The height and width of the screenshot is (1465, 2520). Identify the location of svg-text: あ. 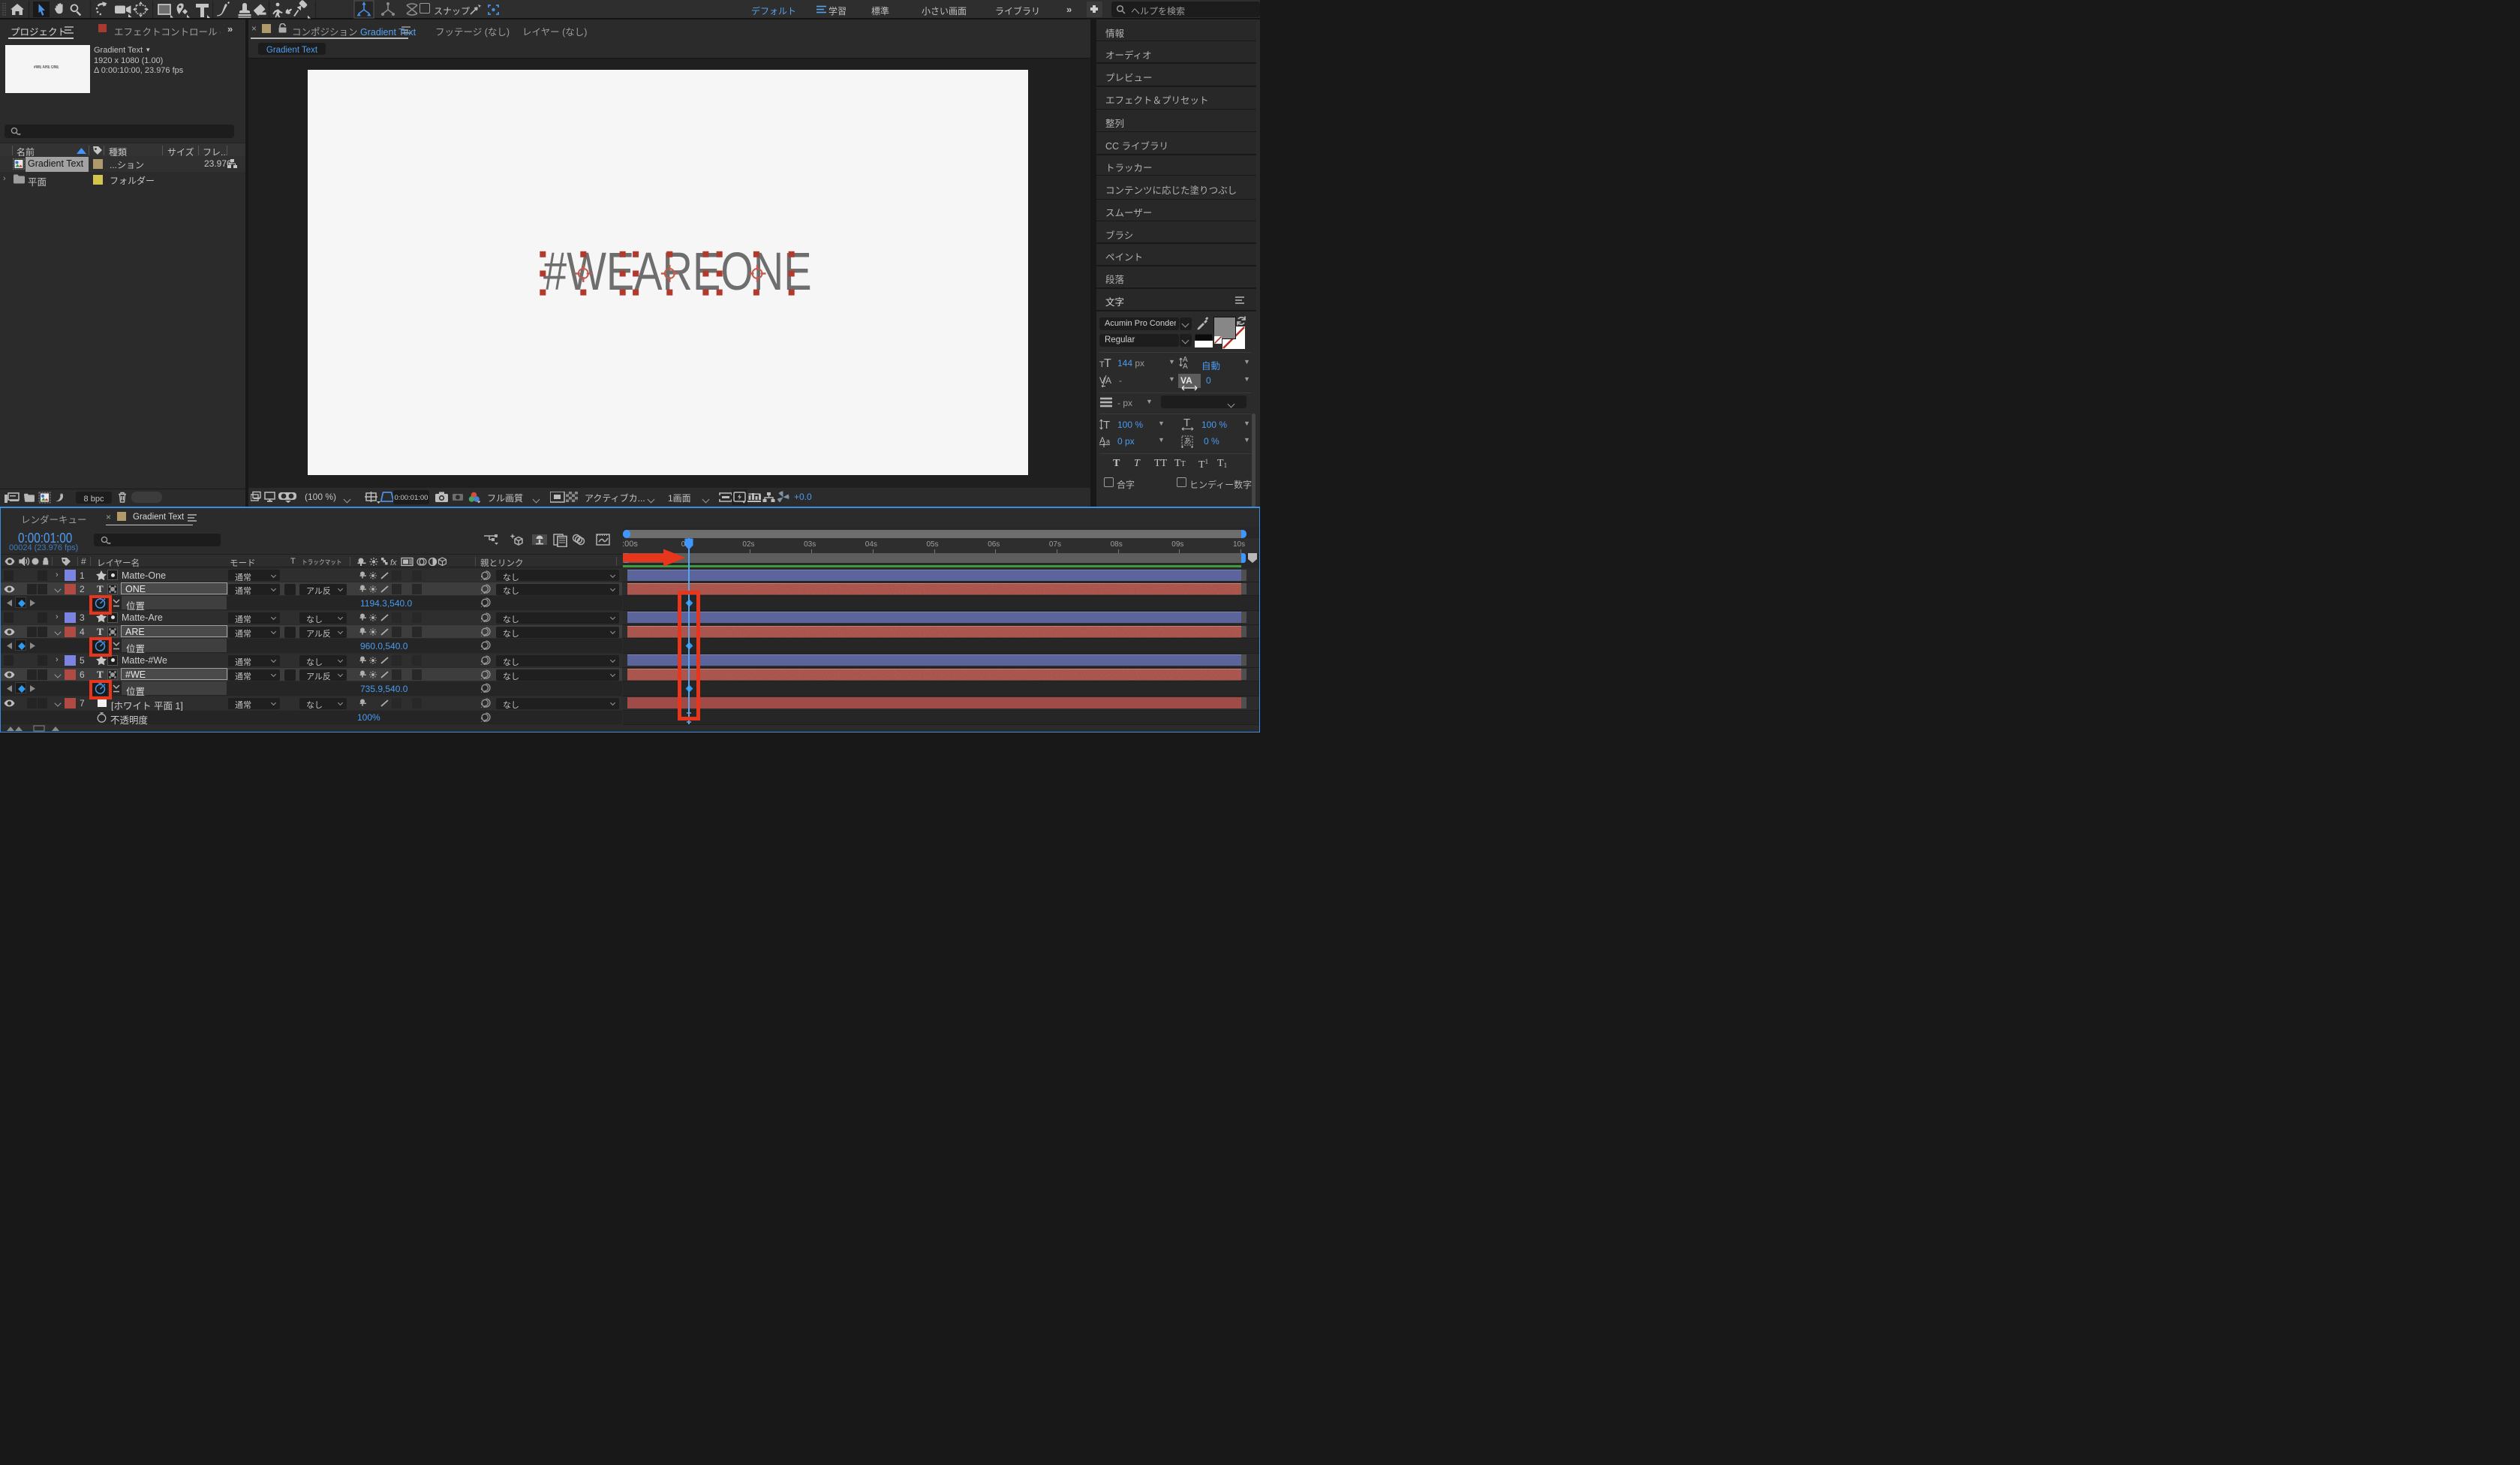
(1188, 442).